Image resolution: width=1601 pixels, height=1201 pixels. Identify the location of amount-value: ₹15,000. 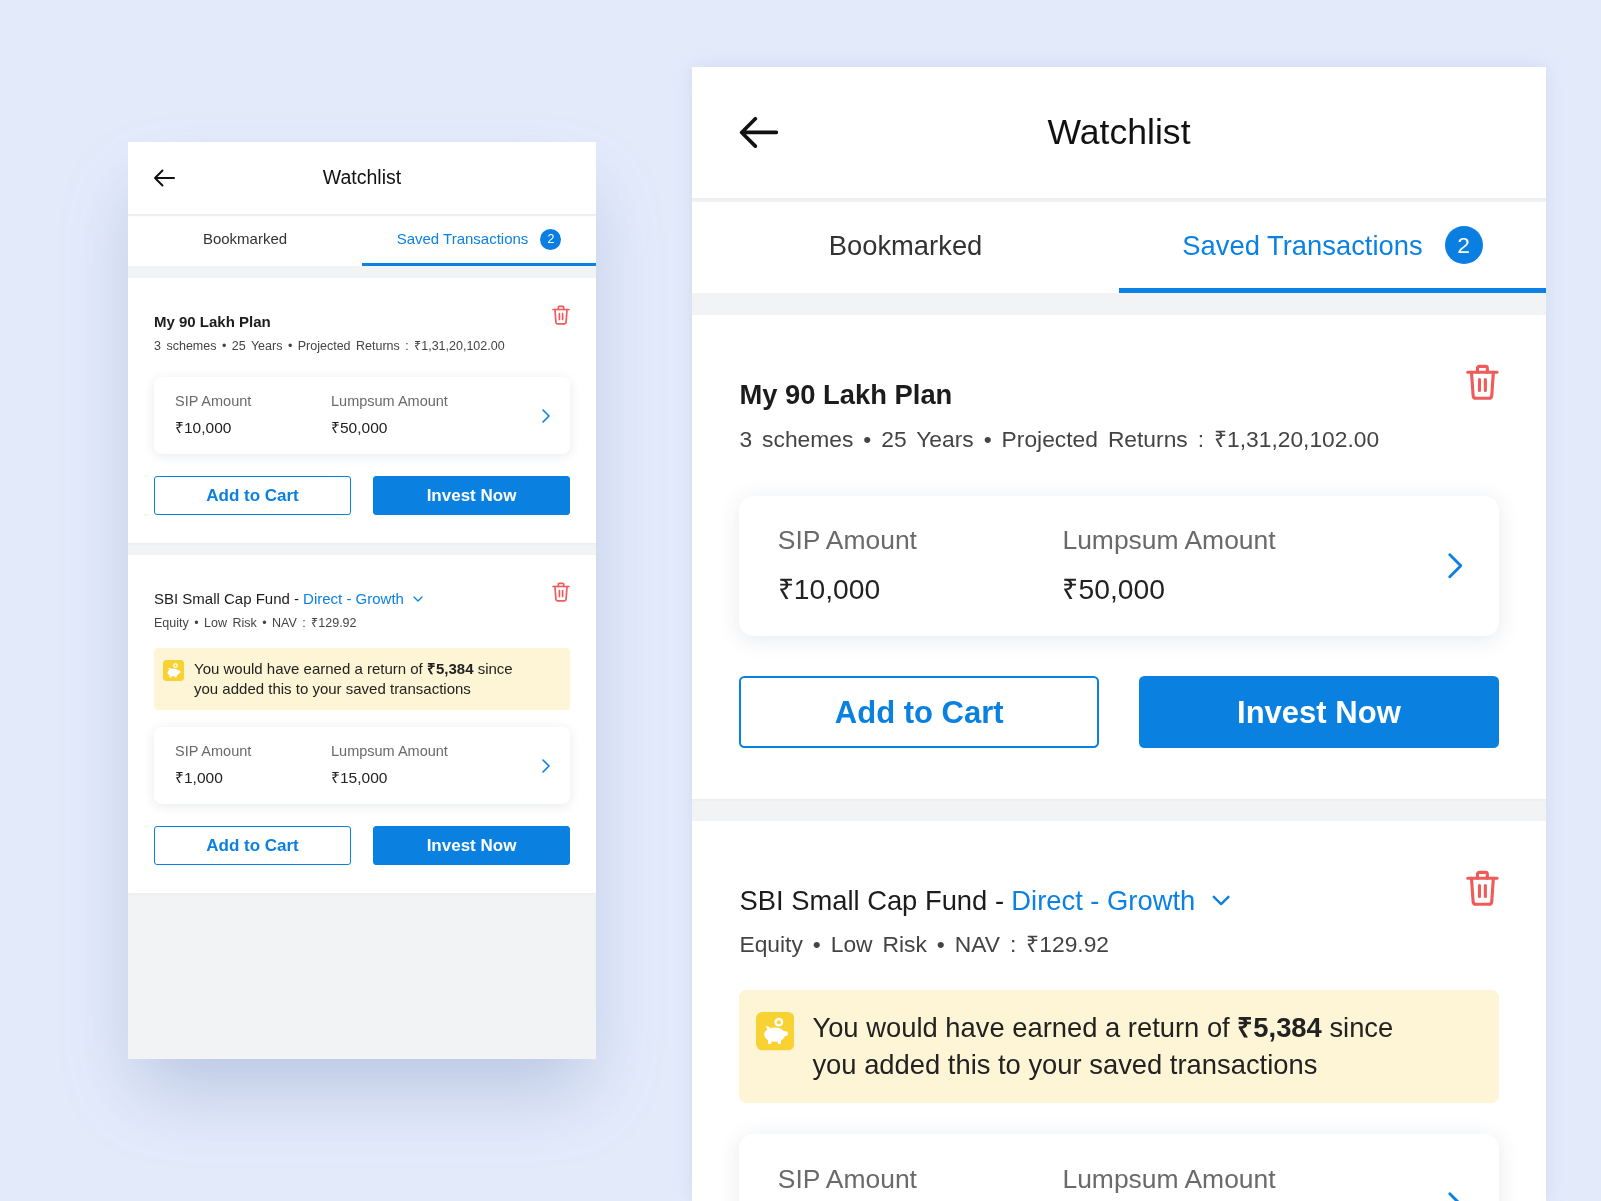
(359, 778).